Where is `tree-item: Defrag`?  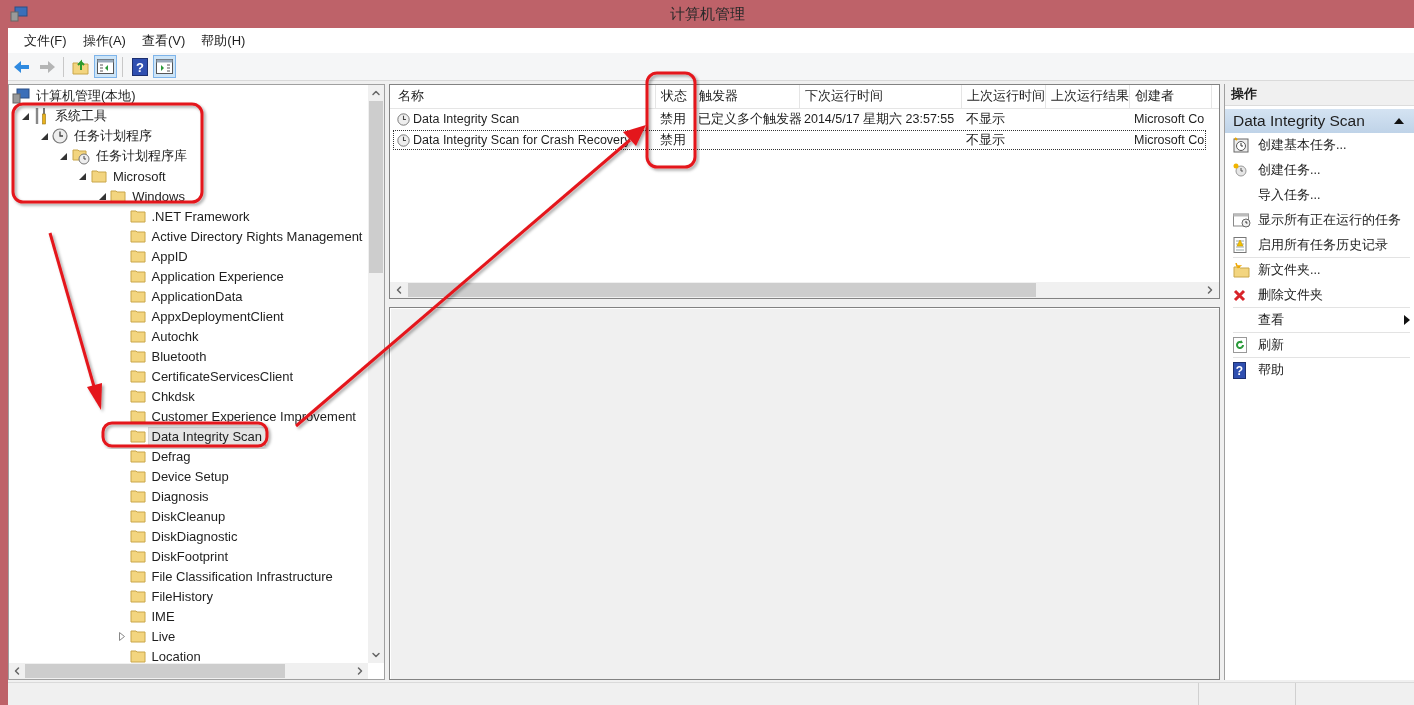
tree-item: Defrag is located at coordinates (171, 456).